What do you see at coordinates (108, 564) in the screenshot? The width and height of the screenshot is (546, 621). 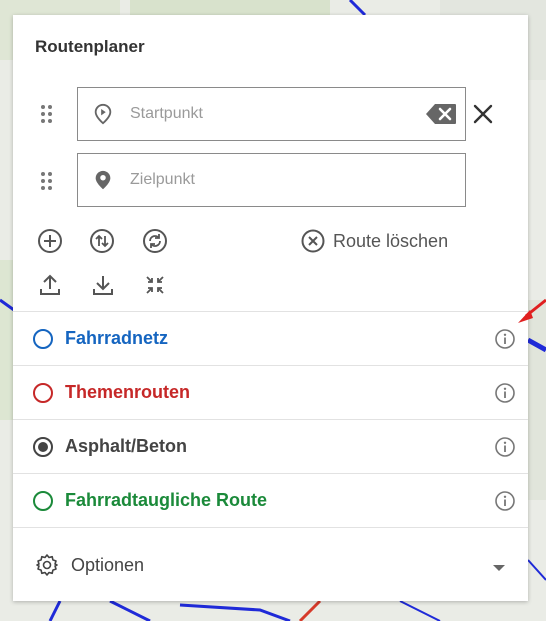 I see `options-label: Optionen` at bounding box center [108, 564].